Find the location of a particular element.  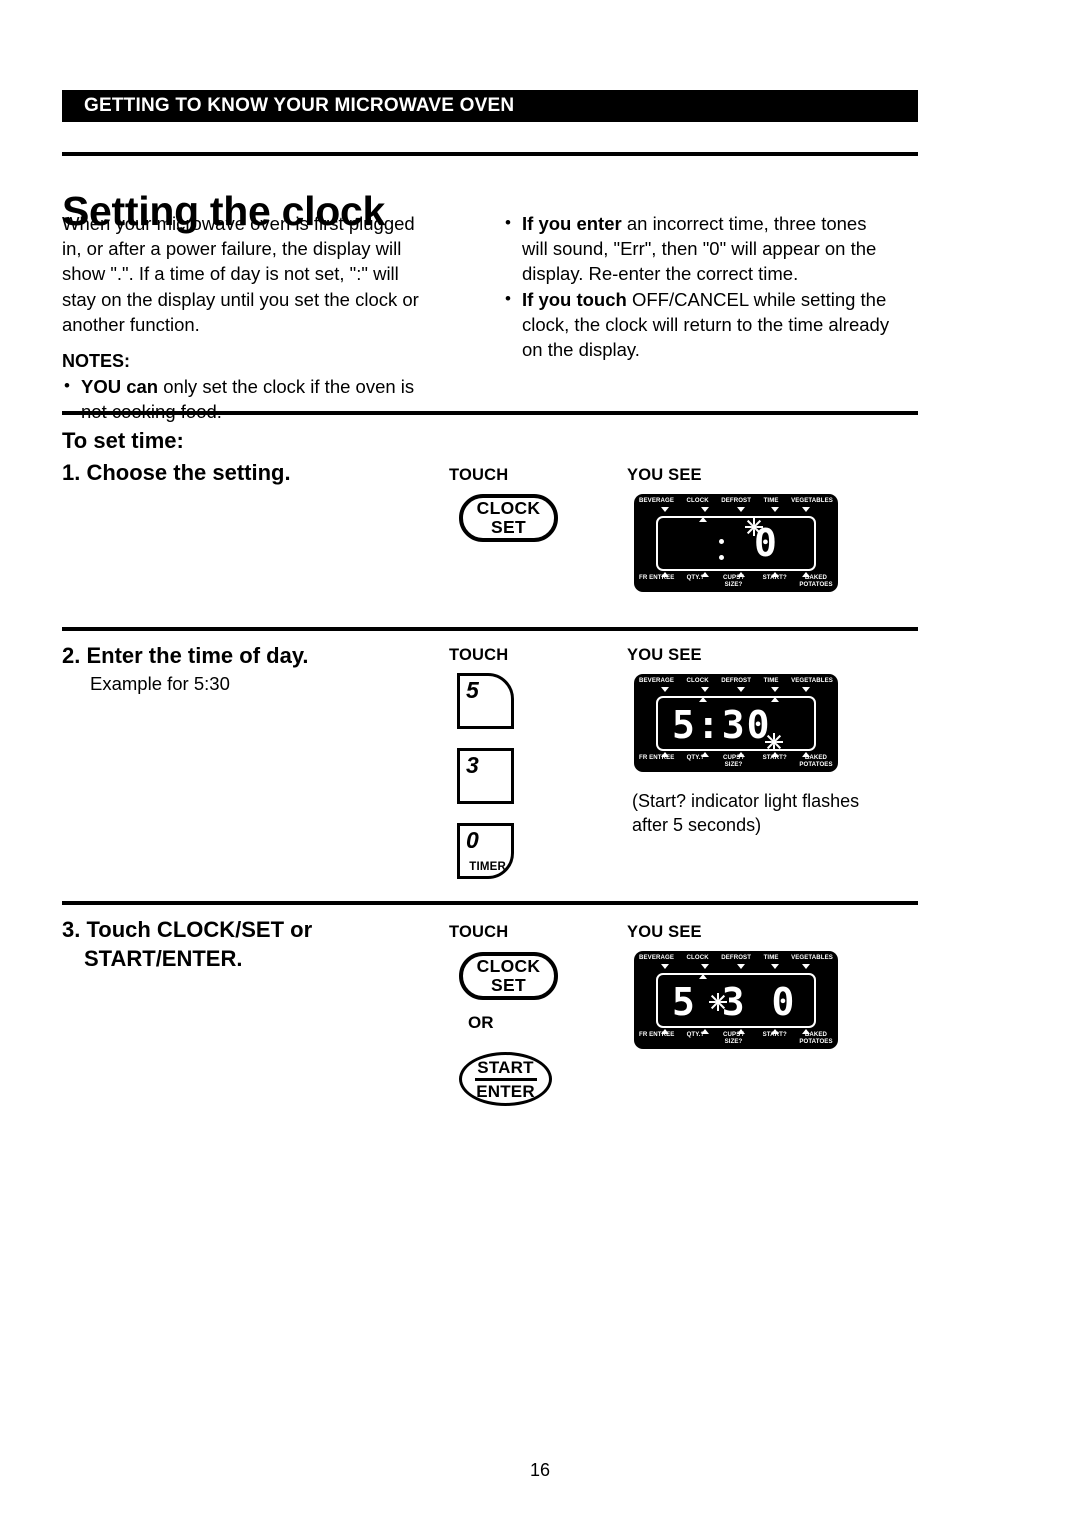

start-enter-divider is located at coordinates (505, 1079).